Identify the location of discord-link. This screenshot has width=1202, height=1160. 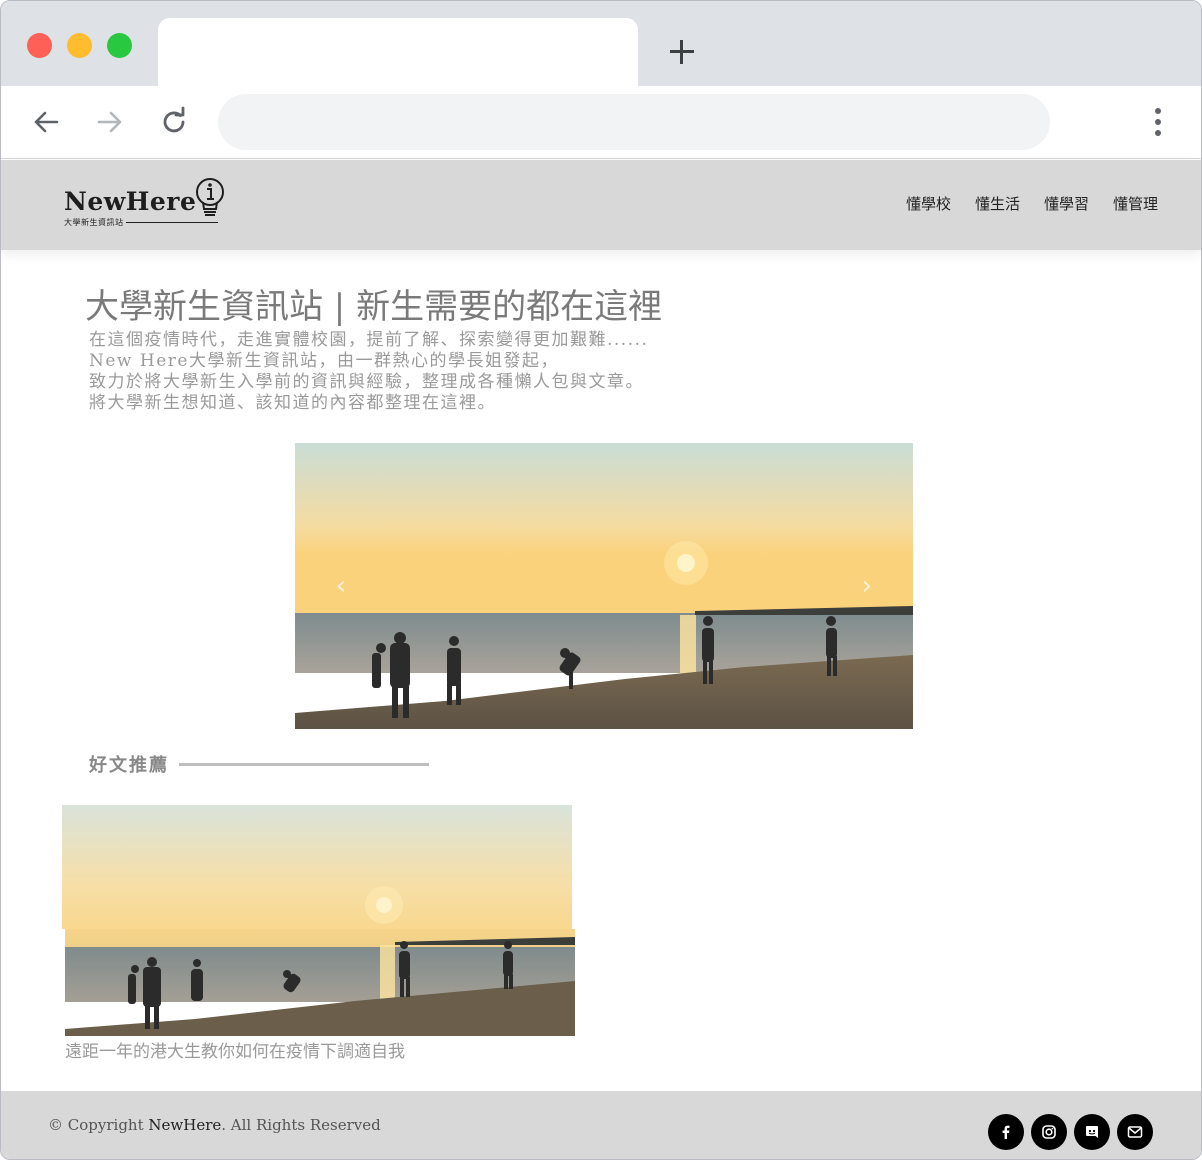
(1092, 1132).